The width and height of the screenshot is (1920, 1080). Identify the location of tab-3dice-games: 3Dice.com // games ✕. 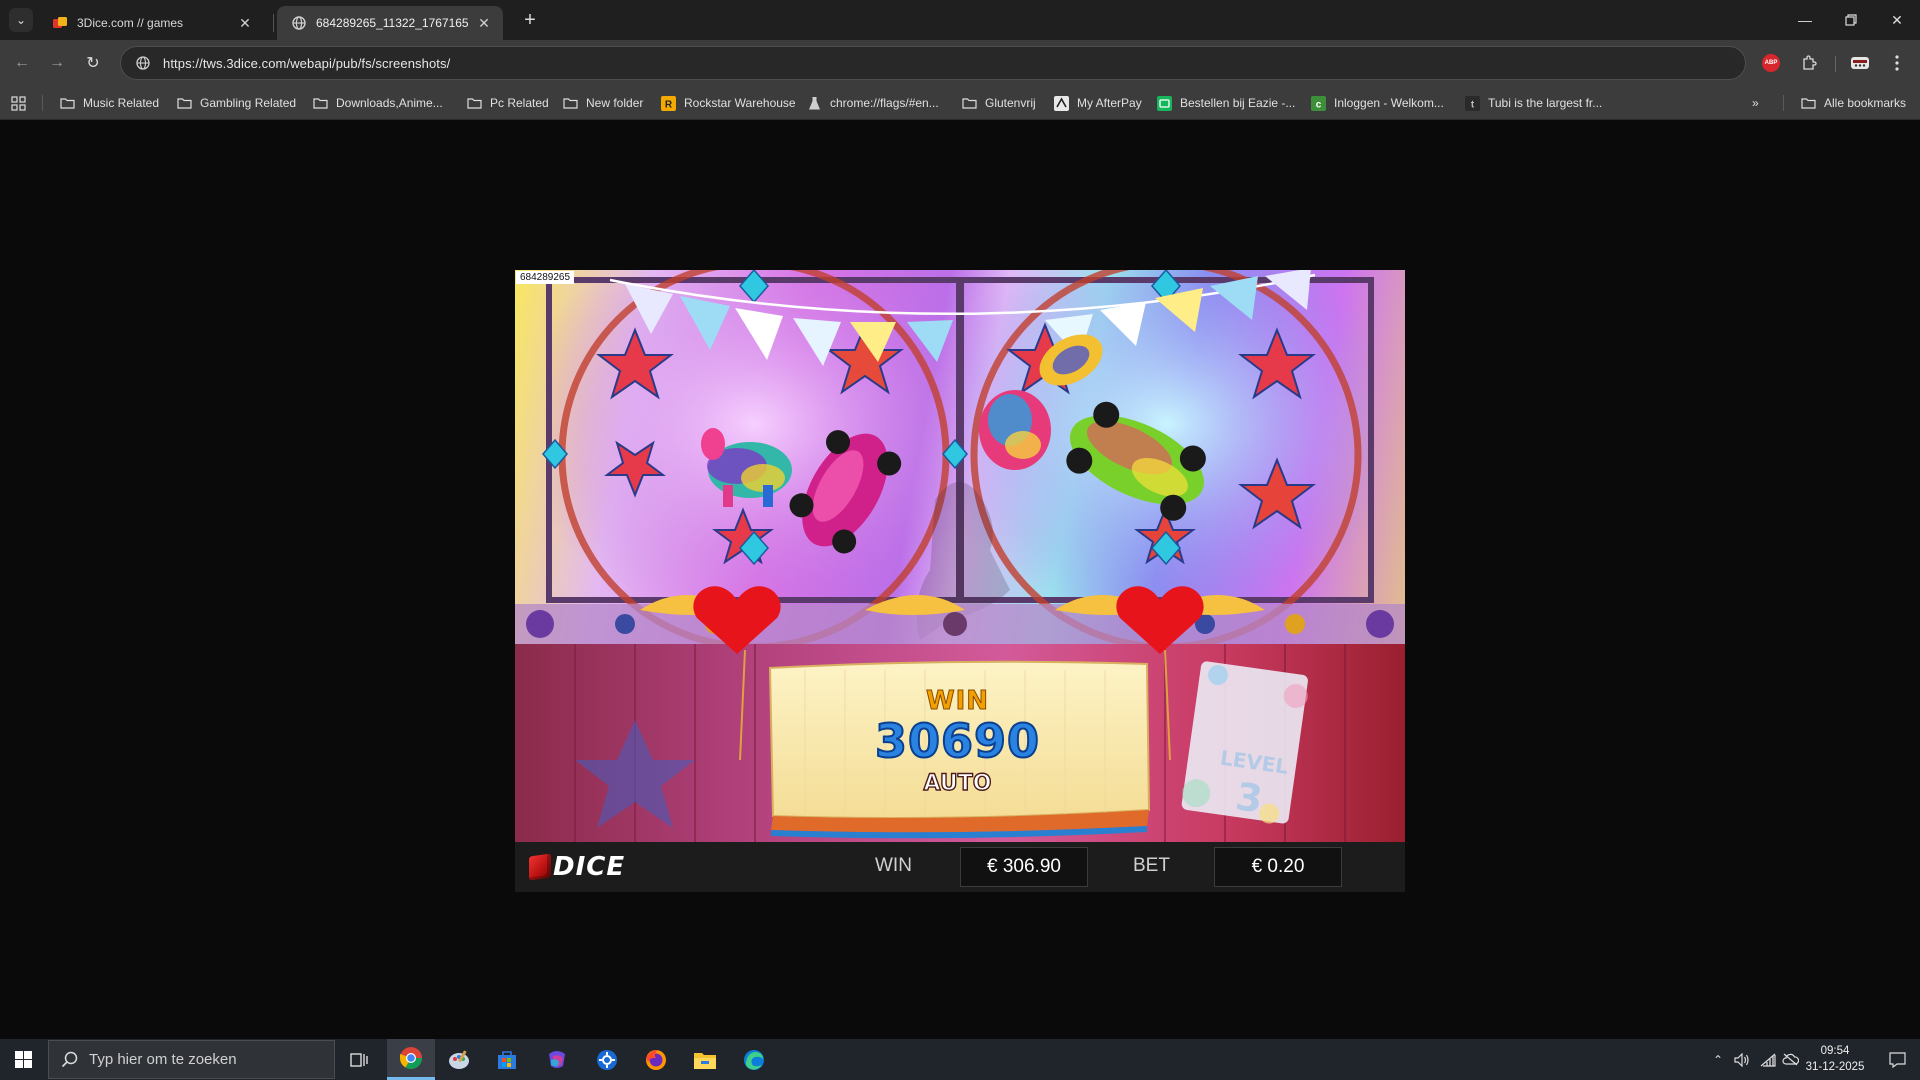
(151, 23).